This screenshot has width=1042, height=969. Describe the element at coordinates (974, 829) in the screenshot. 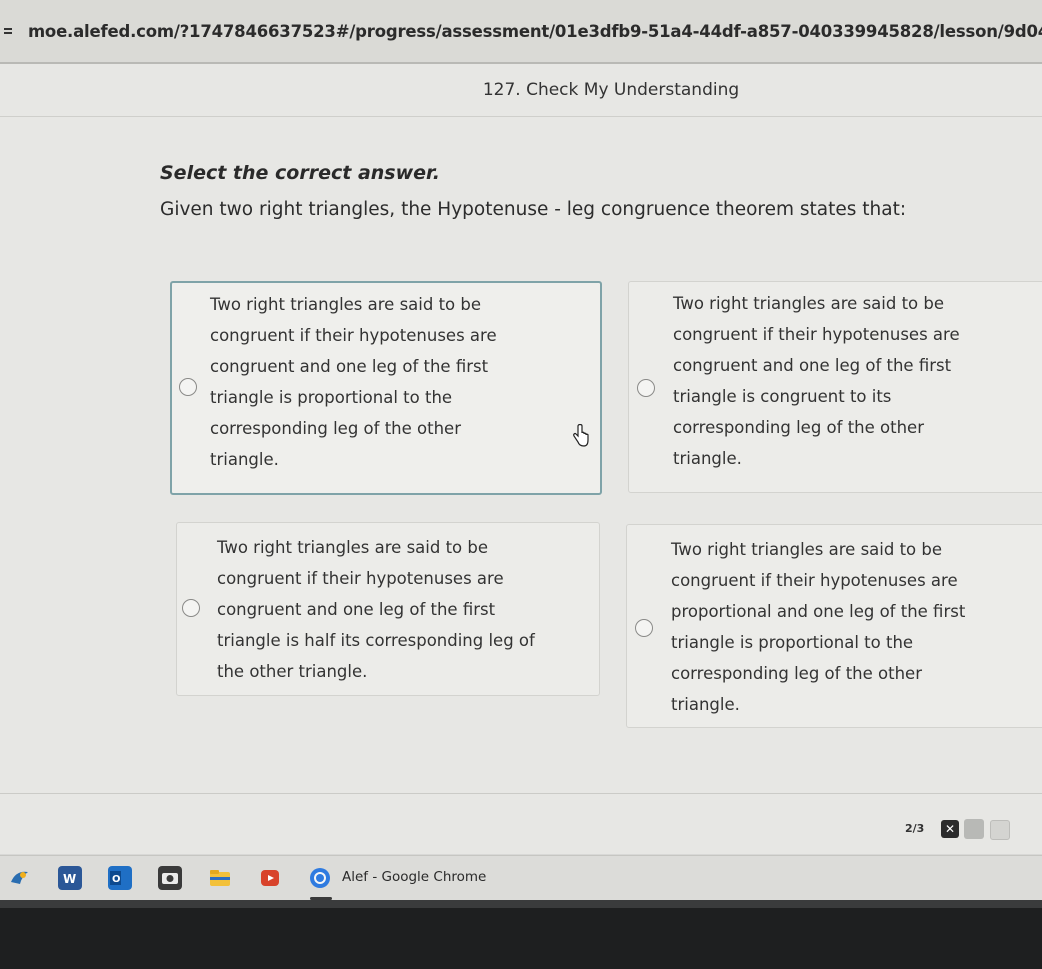

I see `progress-current-indicator` at that location.